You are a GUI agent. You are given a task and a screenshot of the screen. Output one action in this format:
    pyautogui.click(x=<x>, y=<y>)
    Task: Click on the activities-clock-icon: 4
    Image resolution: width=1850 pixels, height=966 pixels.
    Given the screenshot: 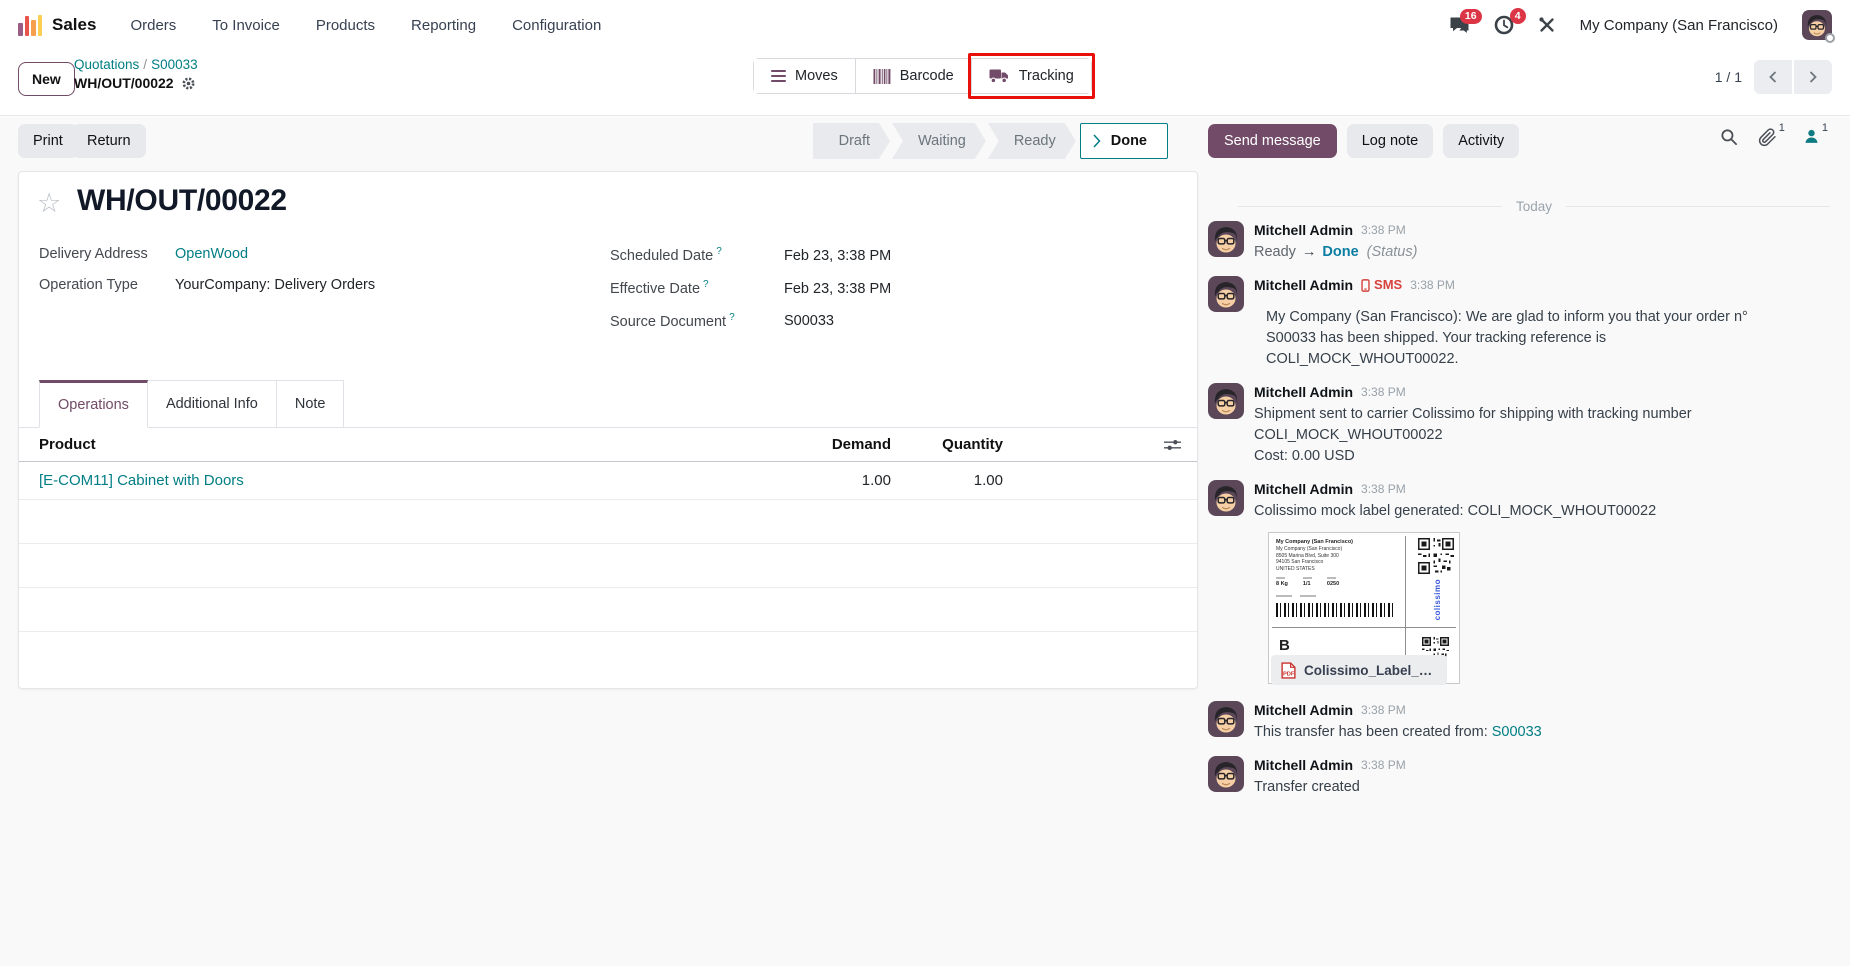 What is the action you would take?
    pyautogui.click(x=1510, y=21)
    